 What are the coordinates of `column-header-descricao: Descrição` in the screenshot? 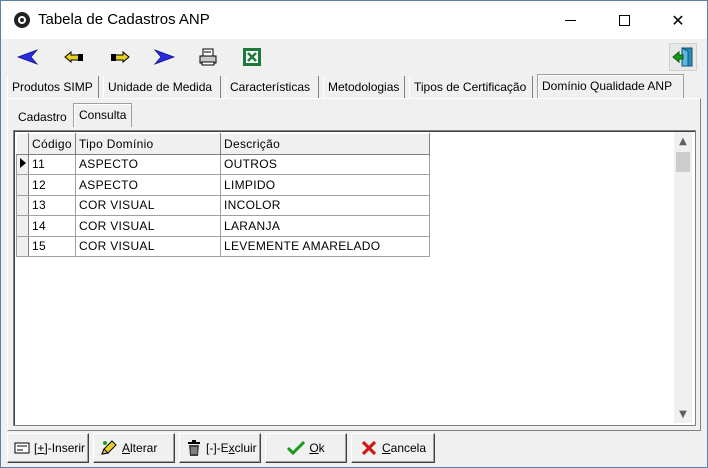 It's located at (325, 144).